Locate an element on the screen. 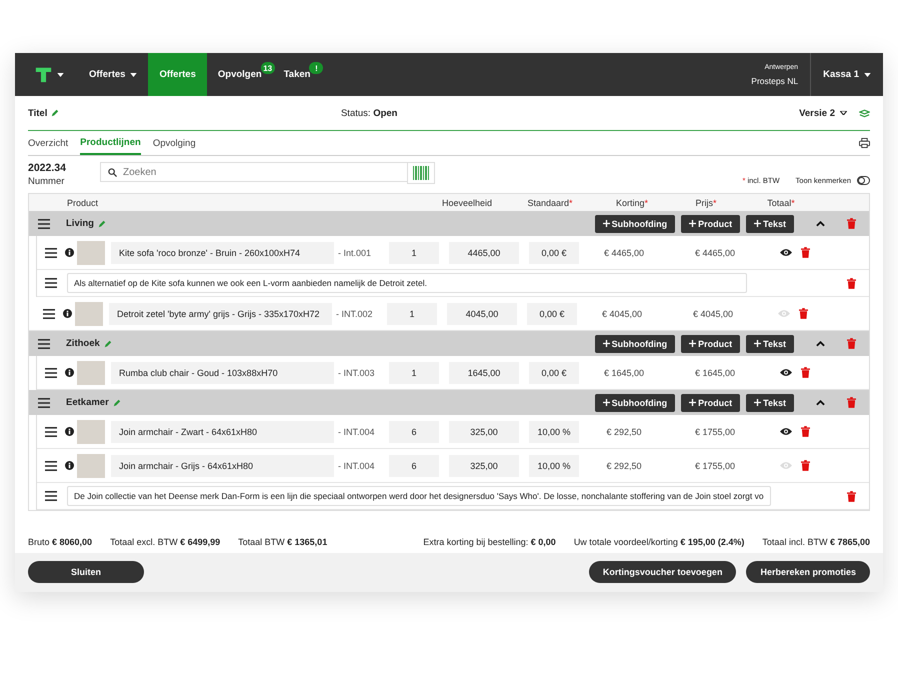 Image resolution: width=898 pixels, height=673 pixels. standard-price-field: 1645,00 is located at coordinates (484, 373).